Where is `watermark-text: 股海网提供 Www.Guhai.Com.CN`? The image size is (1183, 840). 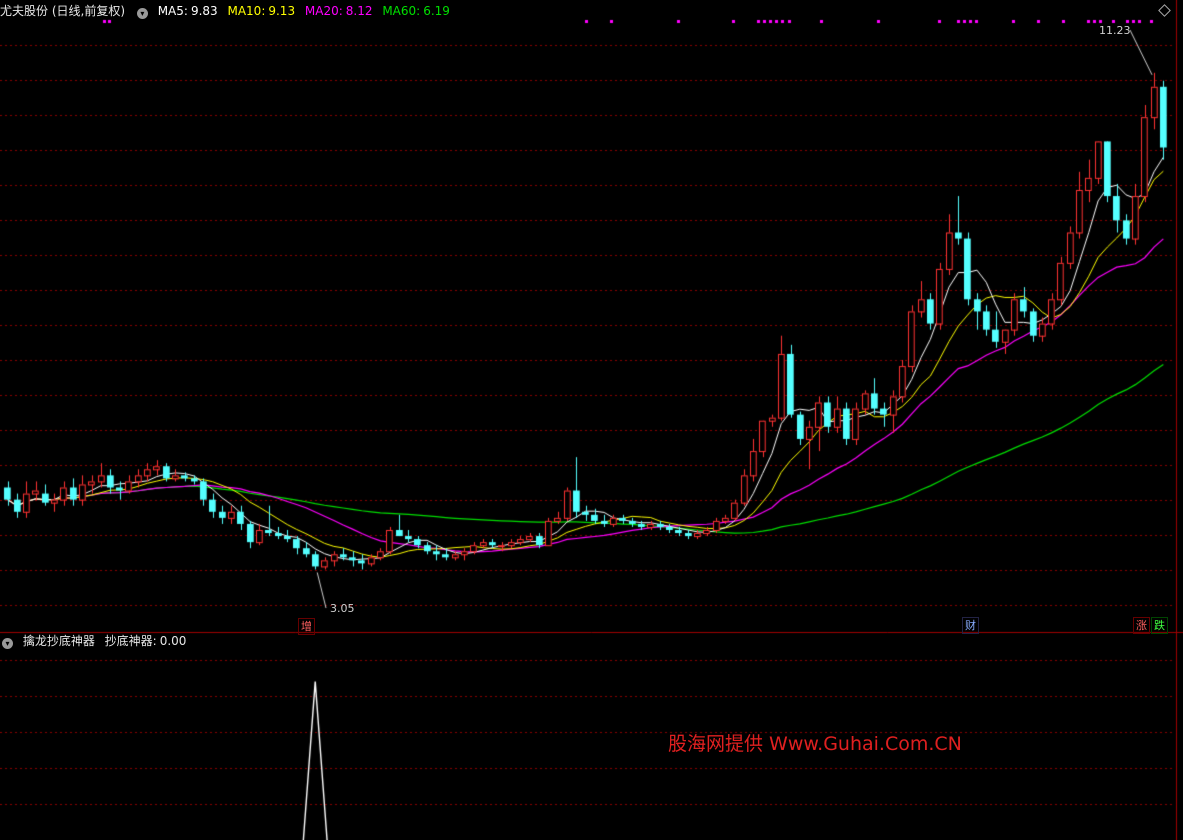 watermark-text: 股海网提供 Www.Guhai.Com.CN is located at coordinates (815, 744).